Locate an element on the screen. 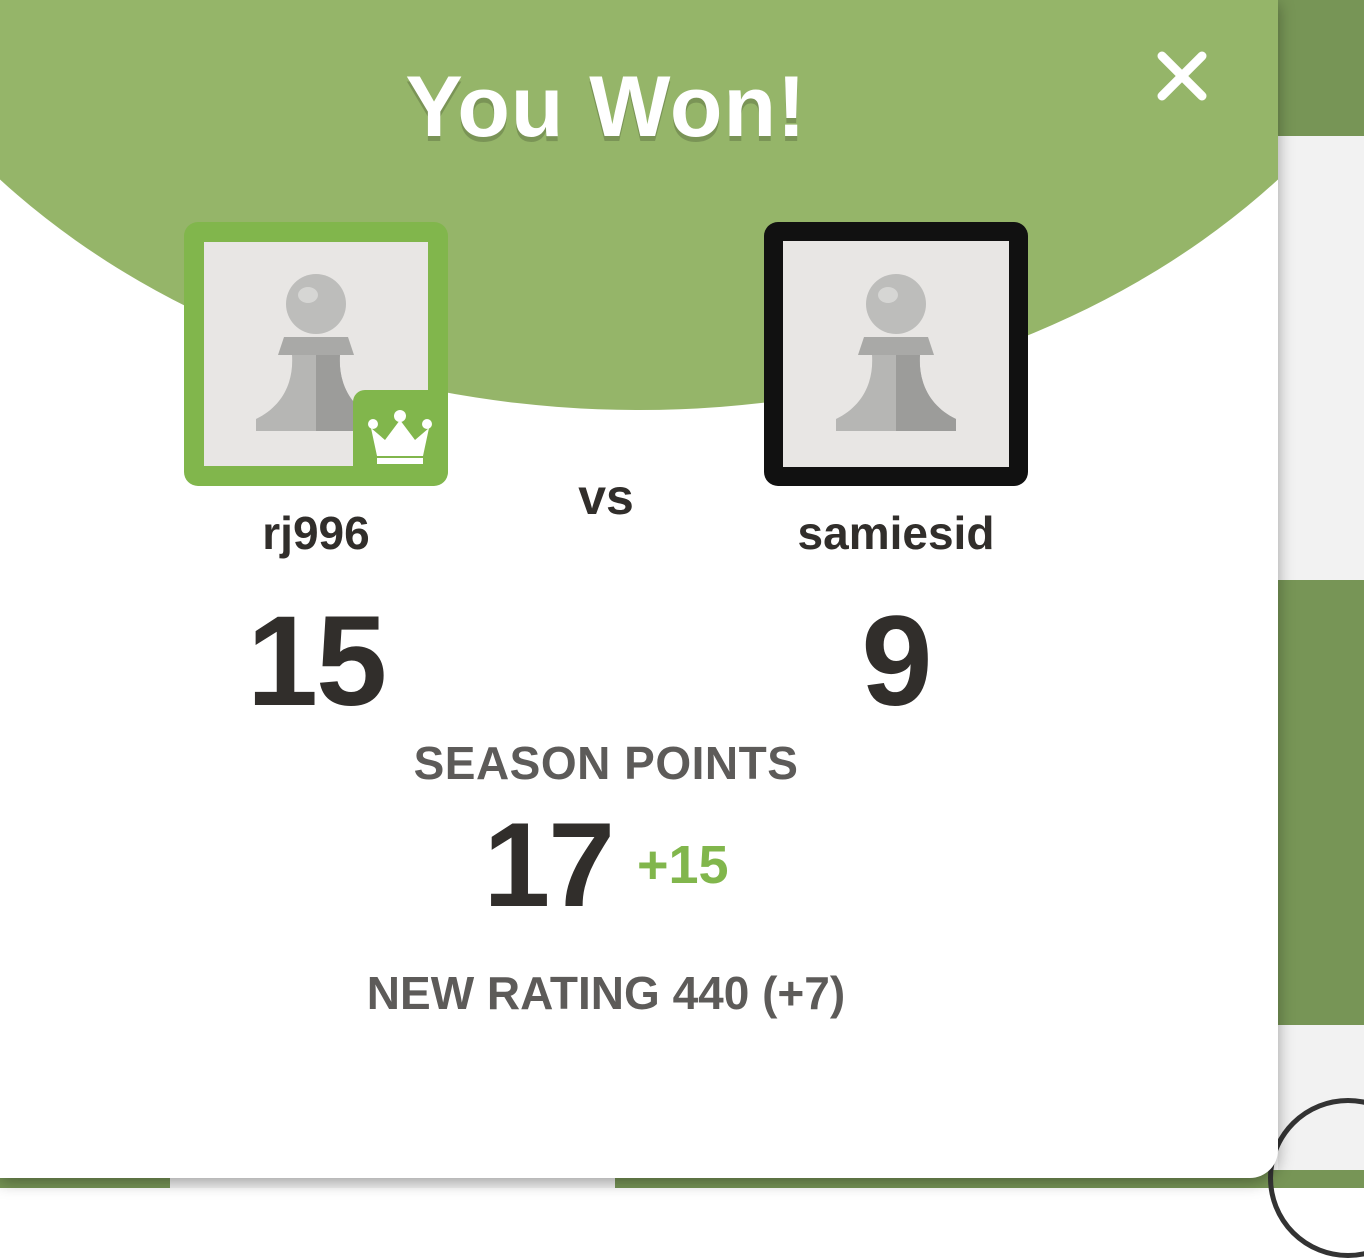  avatar is located at coordinates (896, 354).